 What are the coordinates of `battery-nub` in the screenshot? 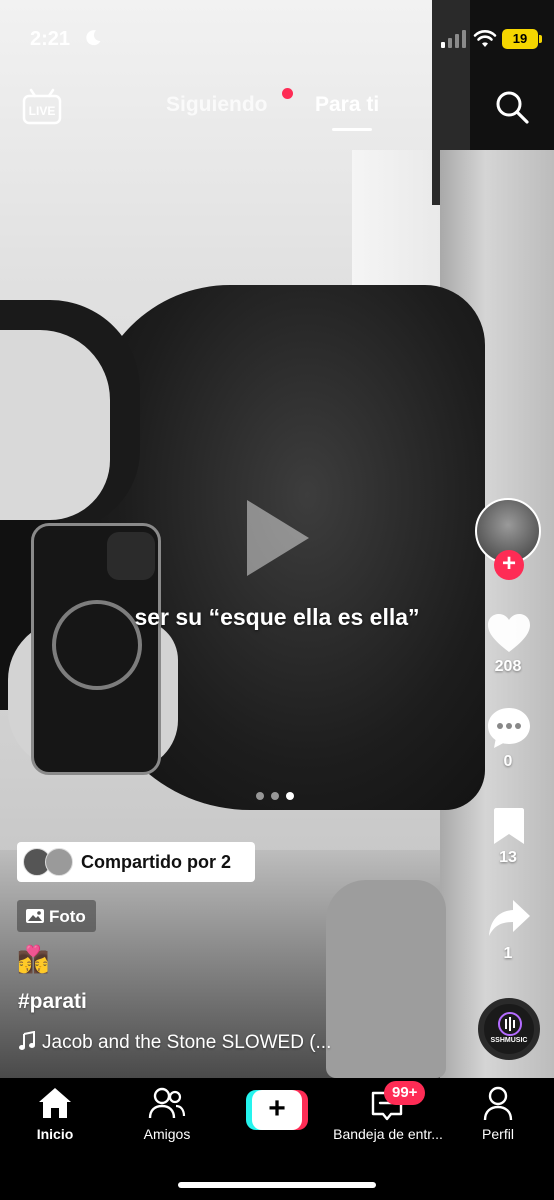 It's located at (540, 39).